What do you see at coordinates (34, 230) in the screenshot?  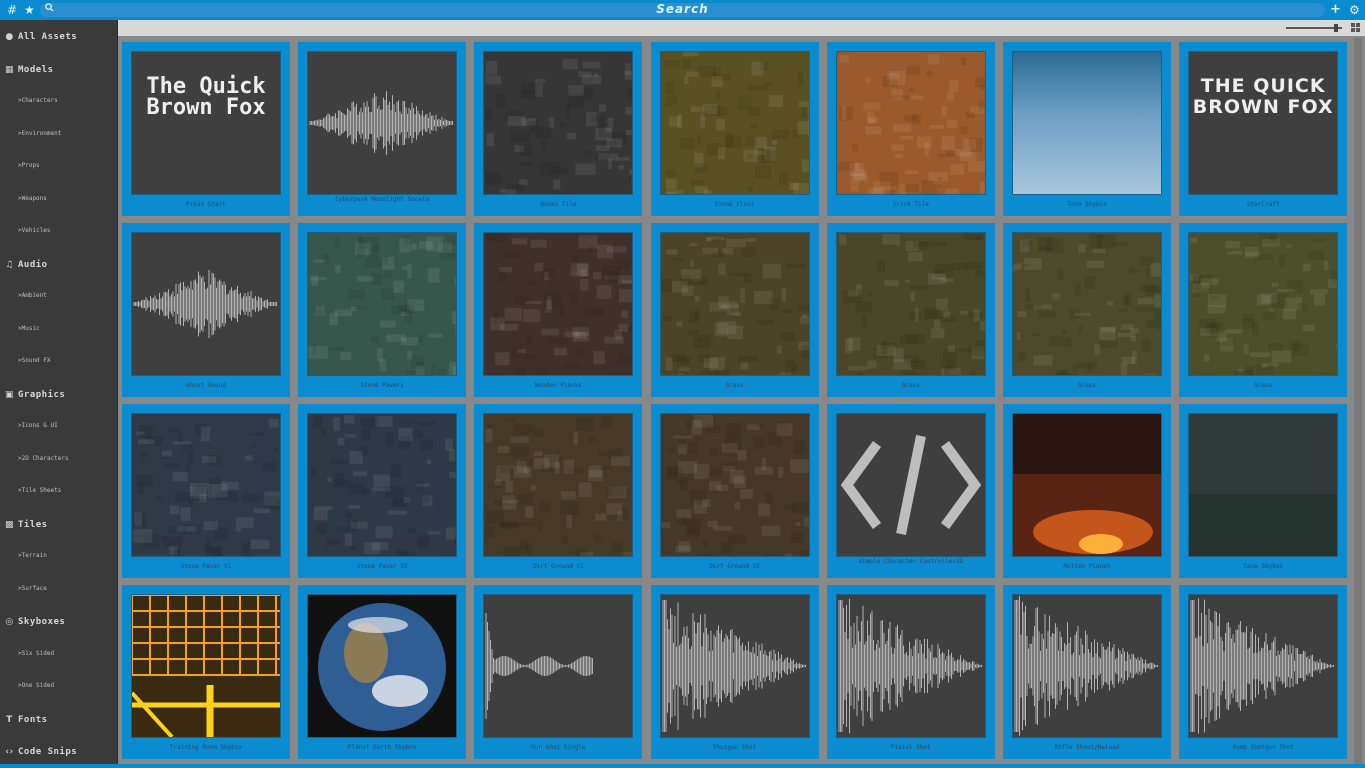 I see `sidebar-item-vehicles: >Vehicles` at bounding box center [34, 230].